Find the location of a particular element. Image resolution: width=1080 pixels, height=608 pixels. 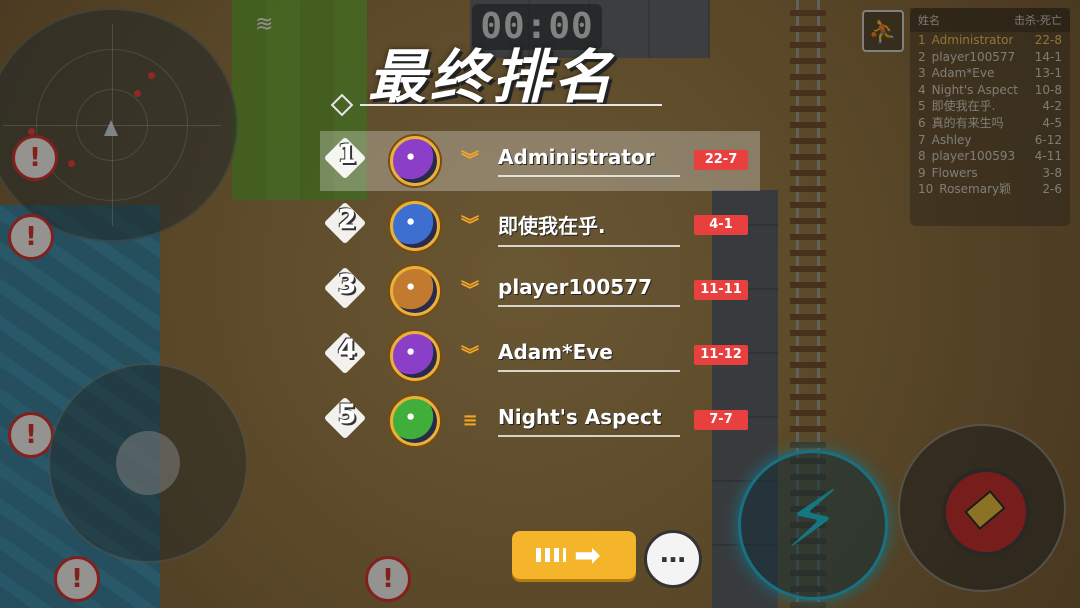

kill-death-badge: 11-11 is located at coordinates (721, 290).